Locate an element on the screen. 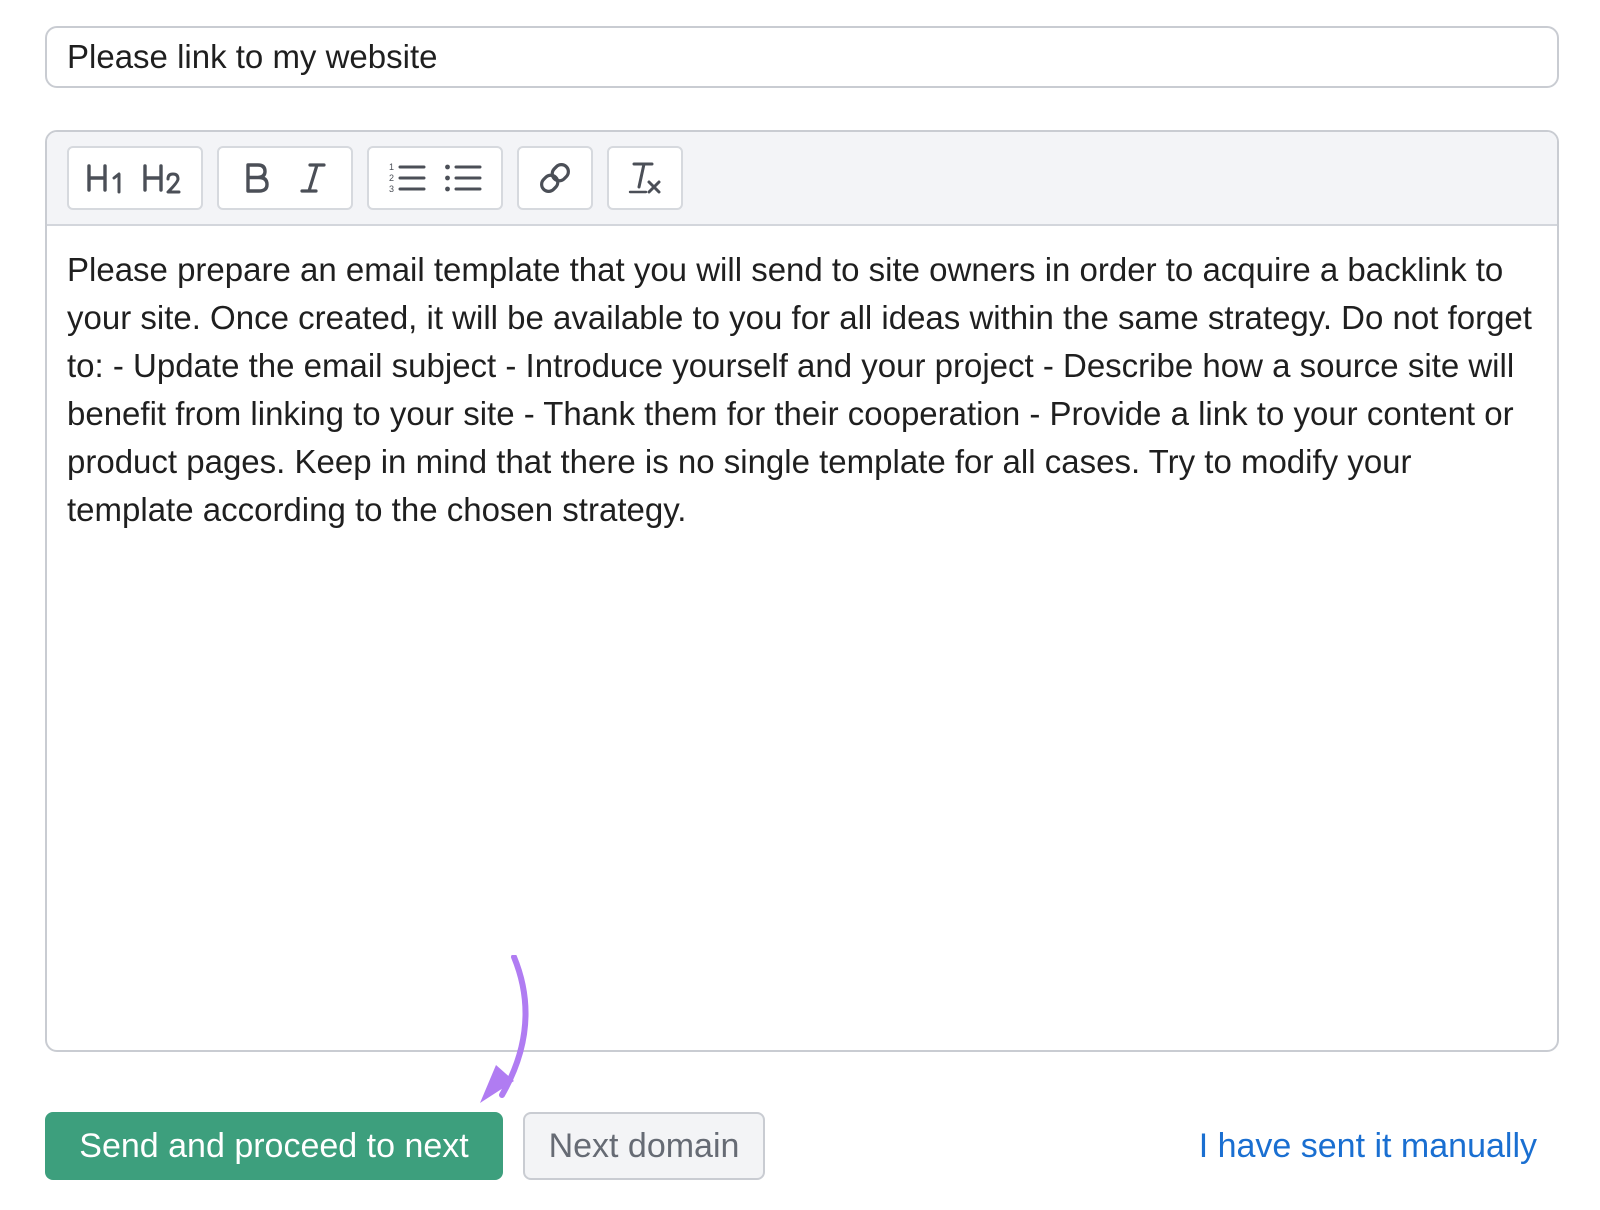  bullet-list-icon is located at coordinates (463, 178).